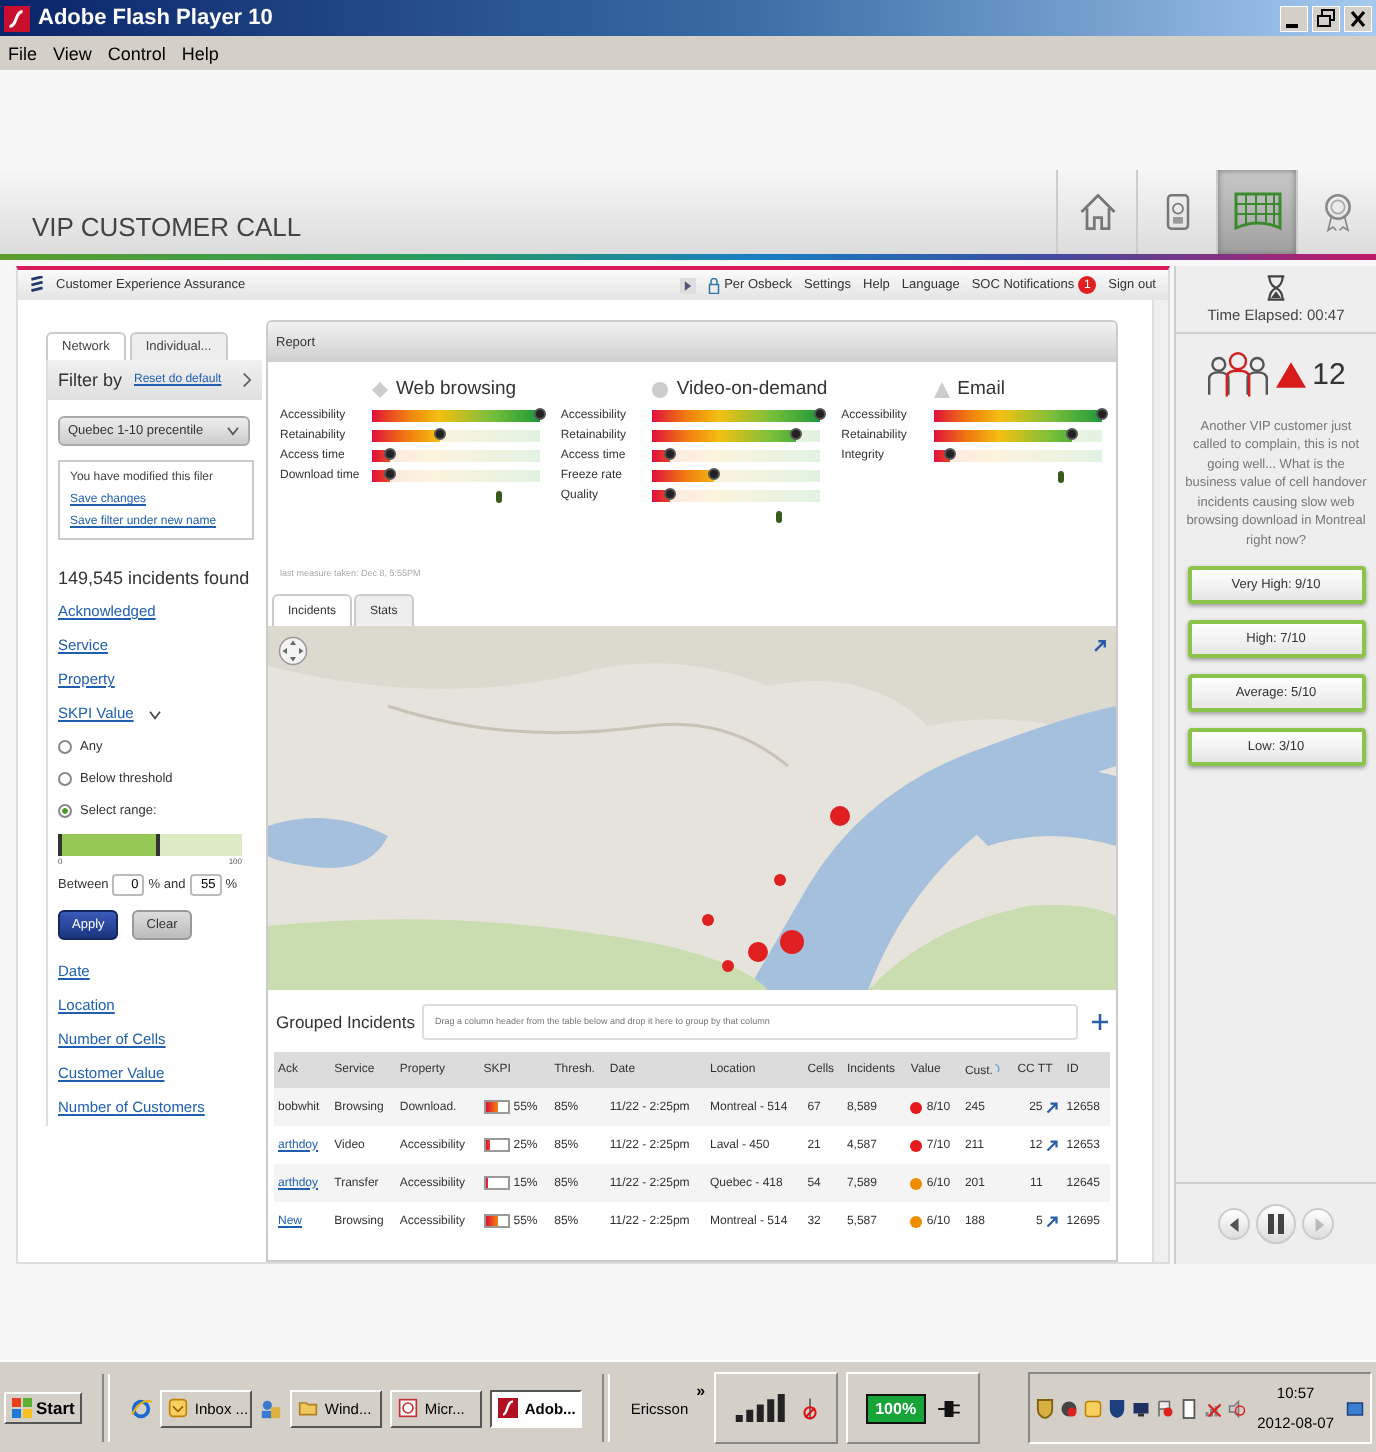  I want to click on browser-icon, so click(141, 1408).